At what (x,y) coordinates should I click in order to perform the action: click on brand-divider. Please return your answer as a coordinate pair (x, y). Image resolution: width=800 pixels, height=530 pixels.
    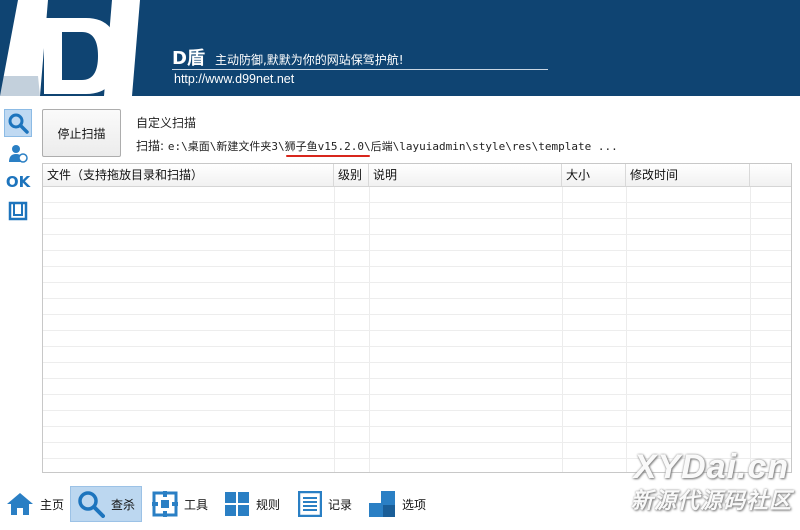
    Looking at the image, I should click on (360, 69).